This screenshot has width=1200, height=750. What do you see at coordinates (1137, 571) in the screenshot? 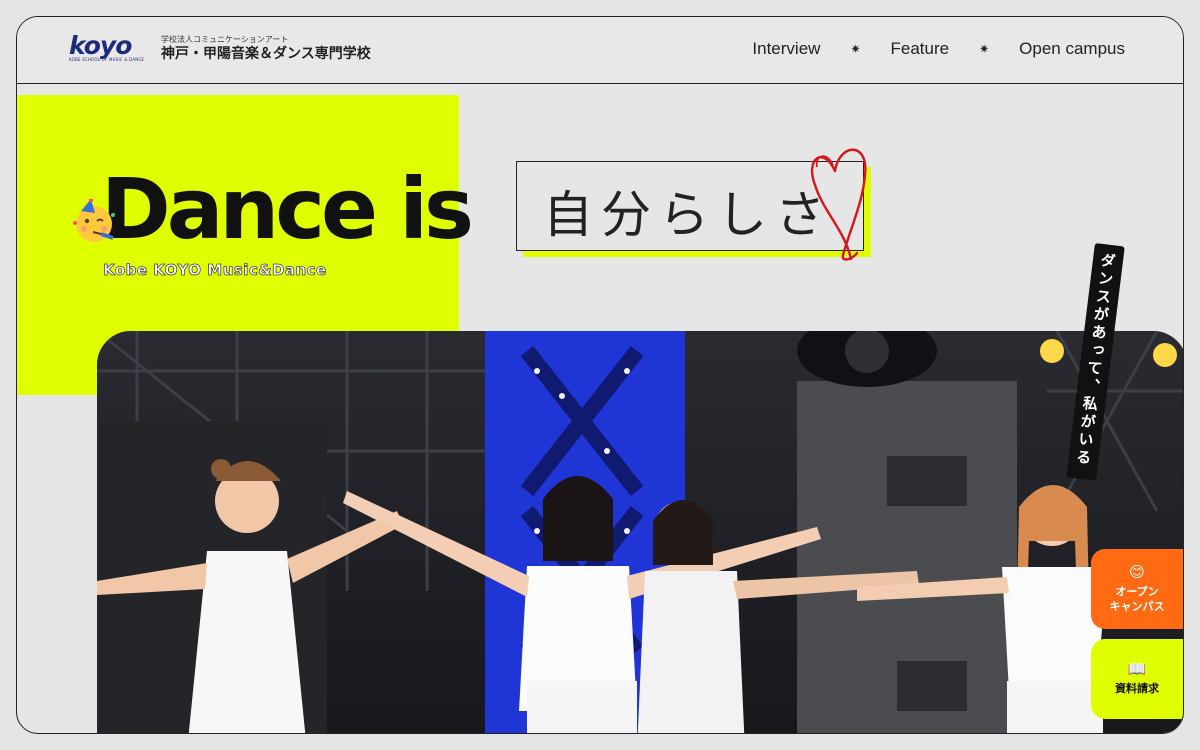
I see `smile-icon: 😊` at bounding box center [1137, 571].